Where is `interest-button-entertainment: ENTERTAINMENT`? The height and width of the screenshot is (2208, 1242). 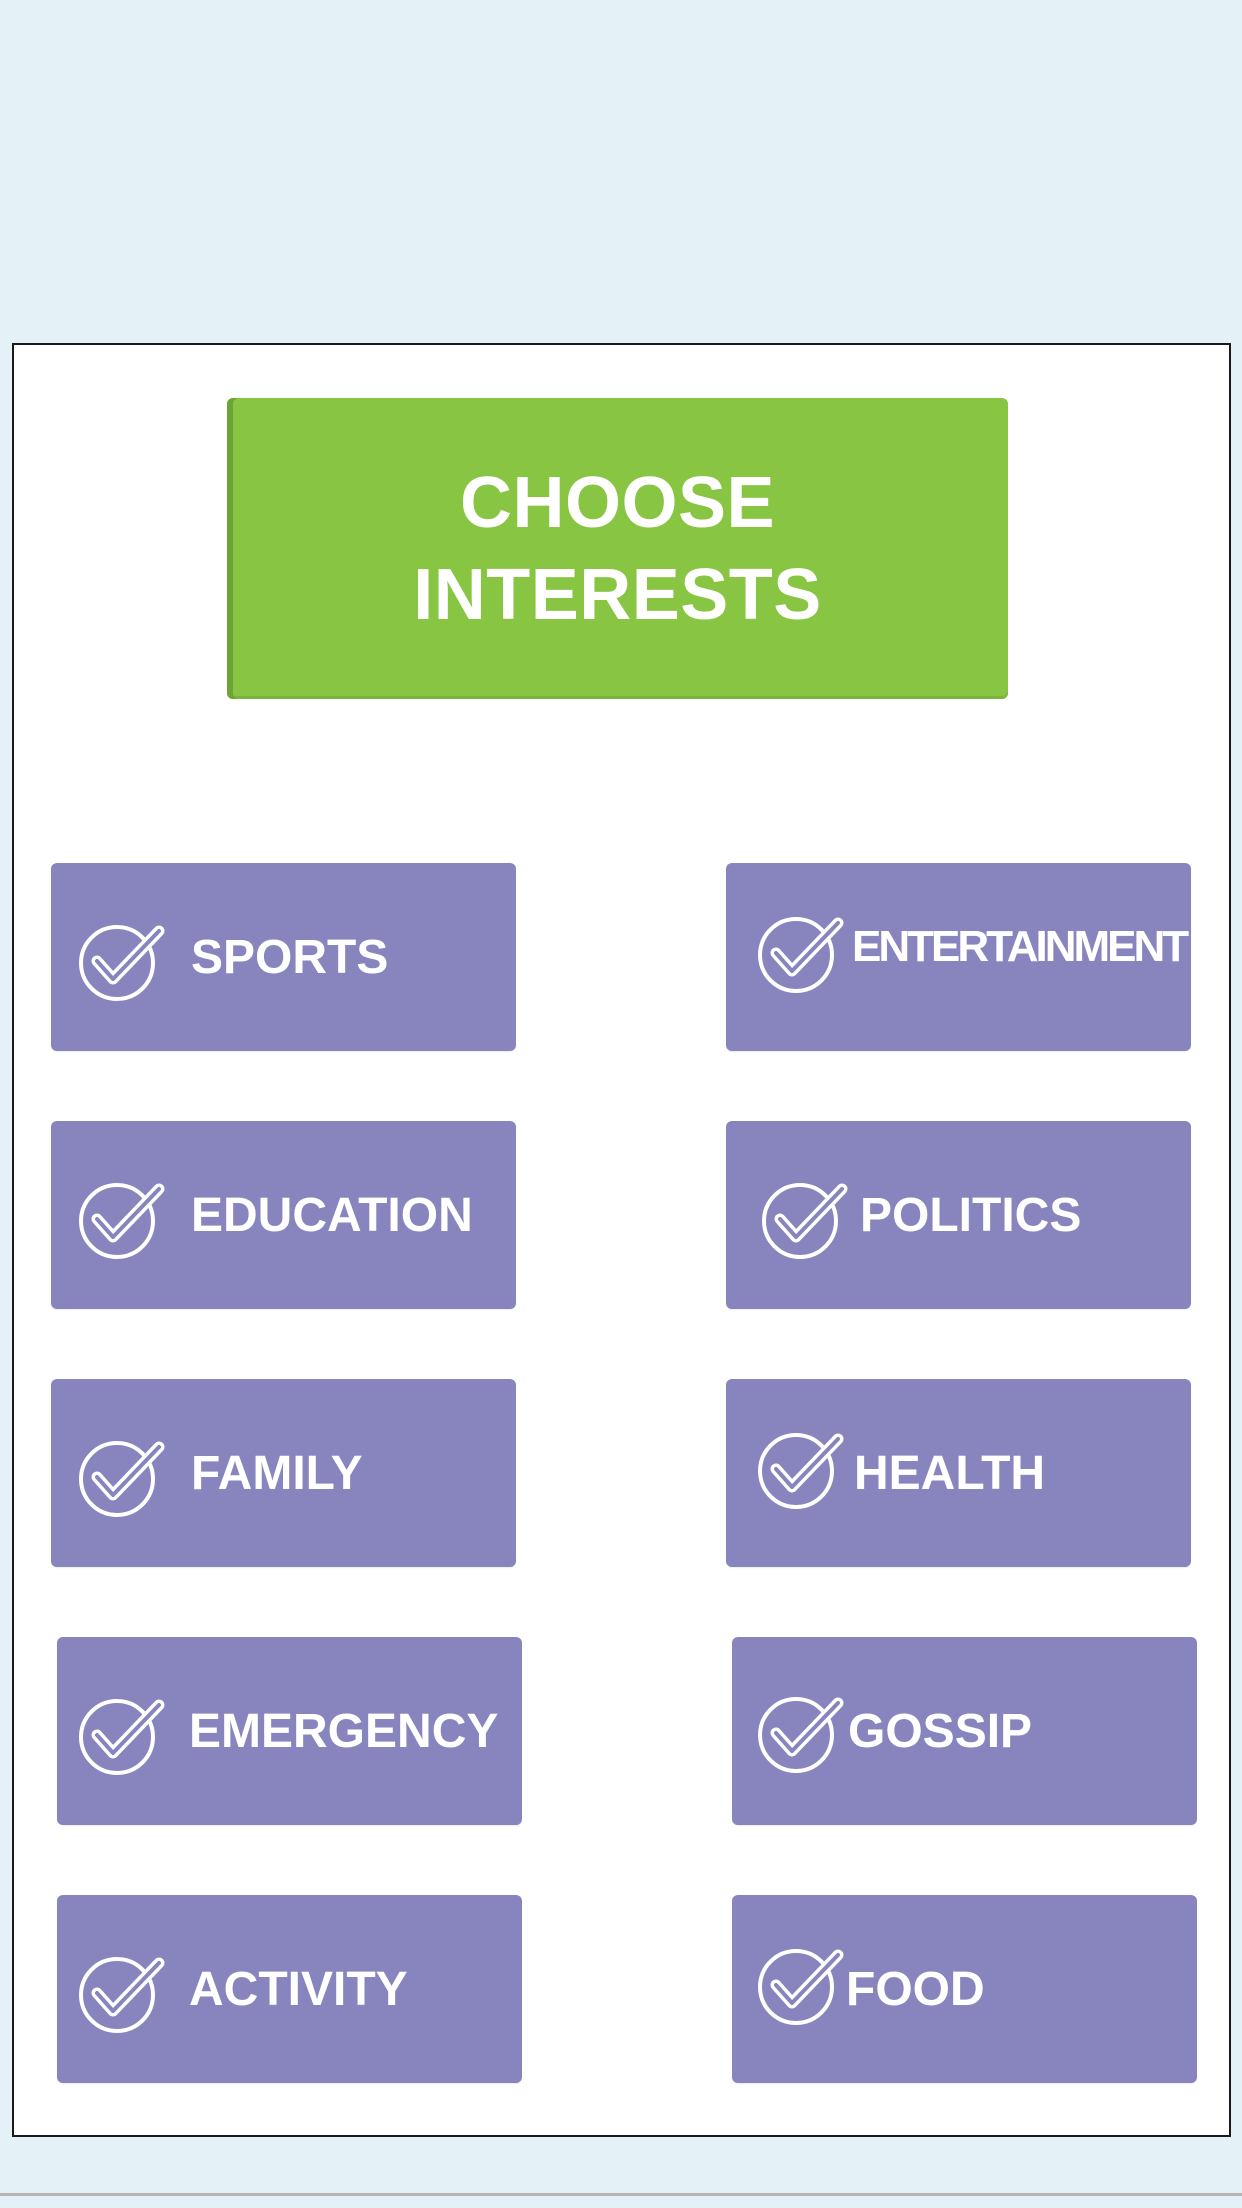
interest-button-entertainment: ENTERTAINMENT is located at coordinates (958, 957).